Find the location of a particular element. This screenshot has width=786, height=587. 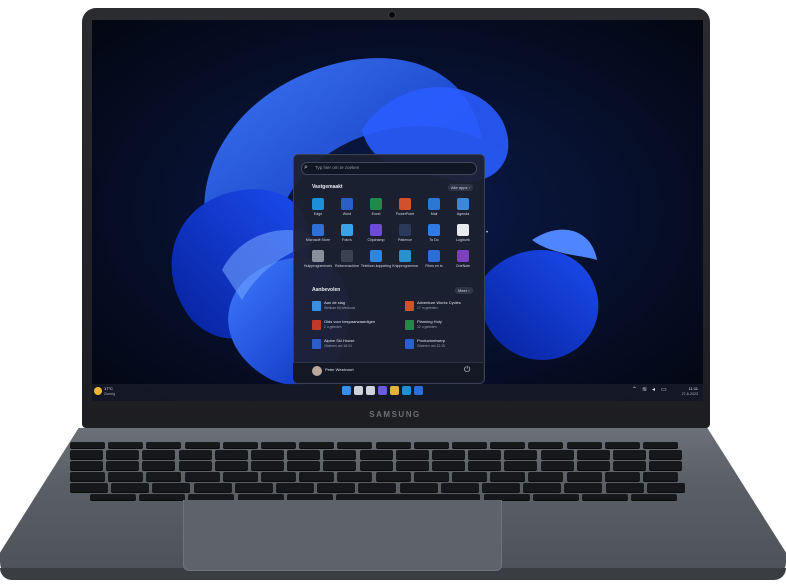

recommended-item: Aan de slag Welkom bij Windows is located at coordinates (354, 307).